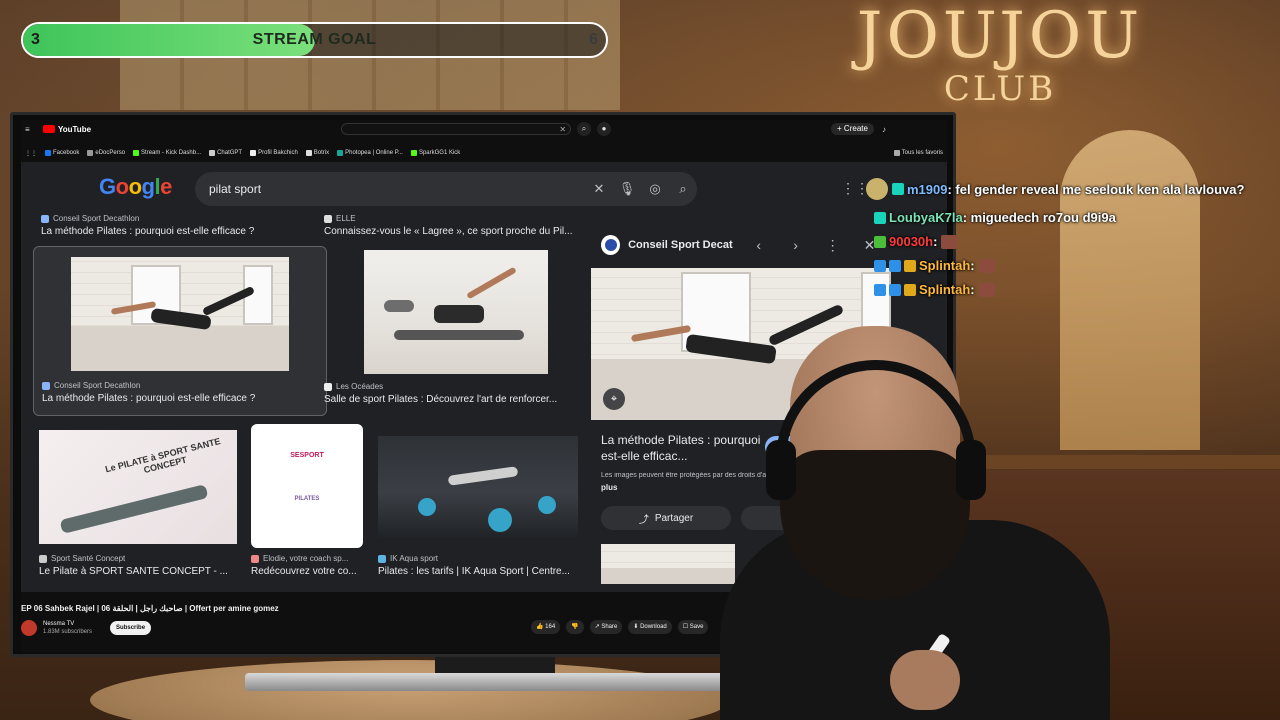 The height and width of the screenshot is (720, 1280). I want to click on share-label: Partager, so click(674, 518).